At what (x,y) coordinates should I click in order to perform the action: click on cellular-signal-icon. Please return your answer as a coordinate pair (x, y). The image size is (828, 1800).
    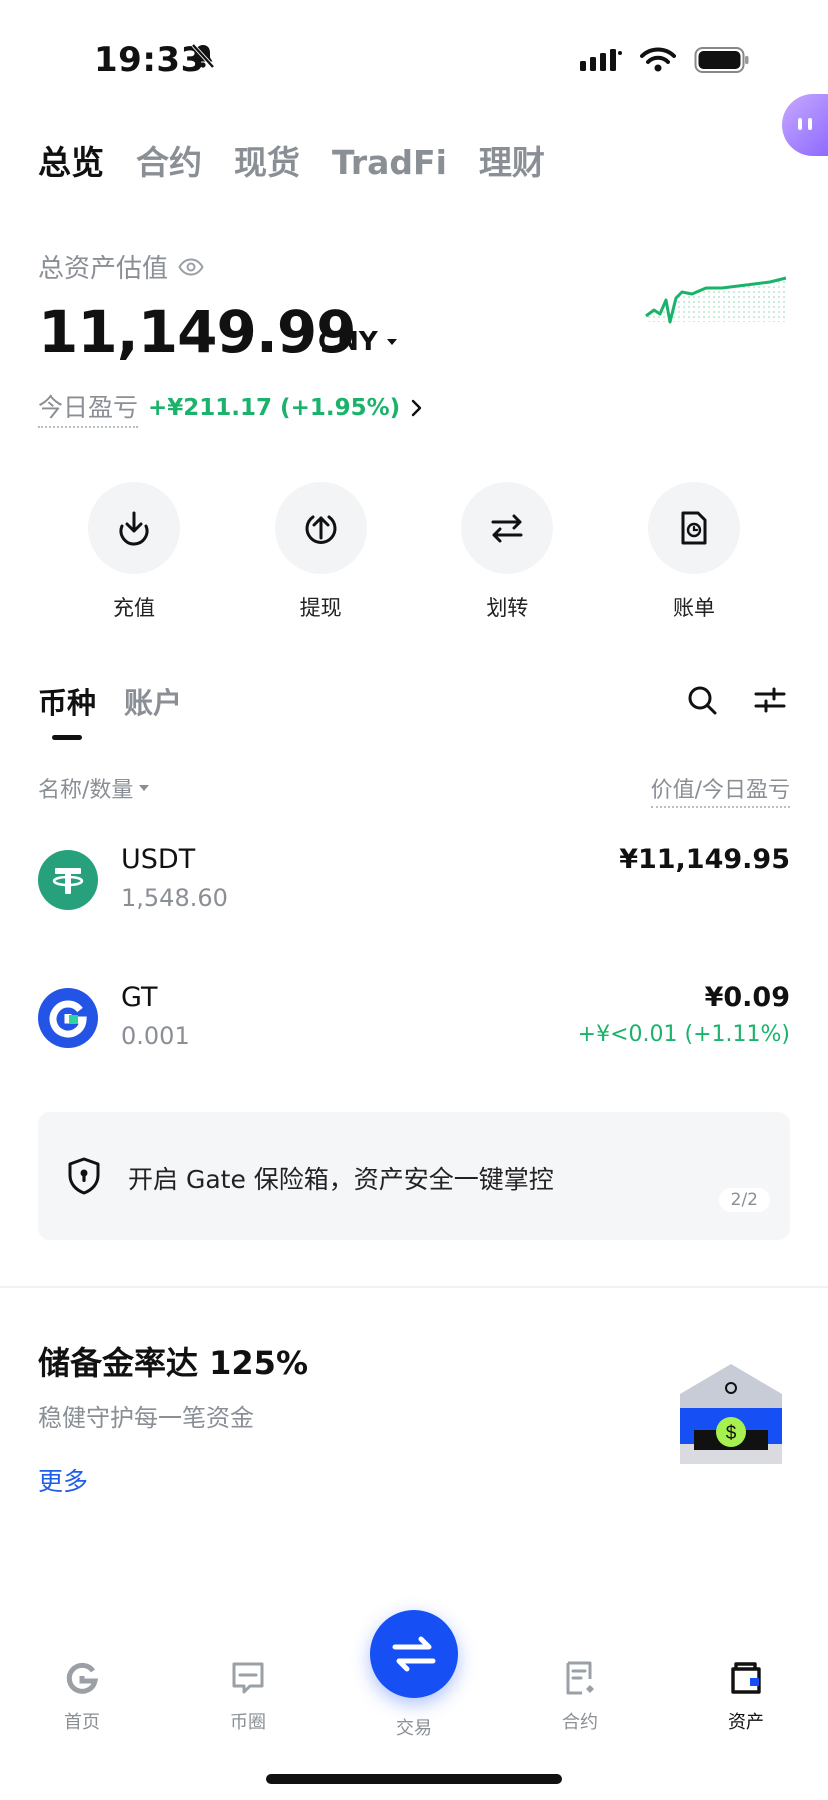
    Looking at the image, I should click on (601, 60).